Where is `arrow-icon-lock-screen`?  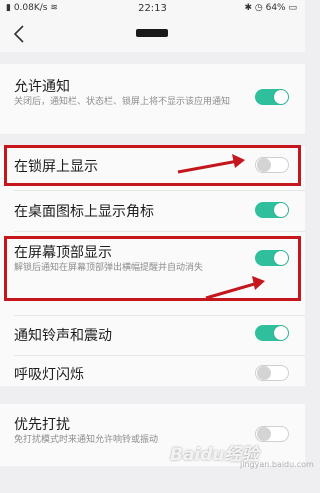
arrow-icon-lock-screen is located at coordinates (211, 164).